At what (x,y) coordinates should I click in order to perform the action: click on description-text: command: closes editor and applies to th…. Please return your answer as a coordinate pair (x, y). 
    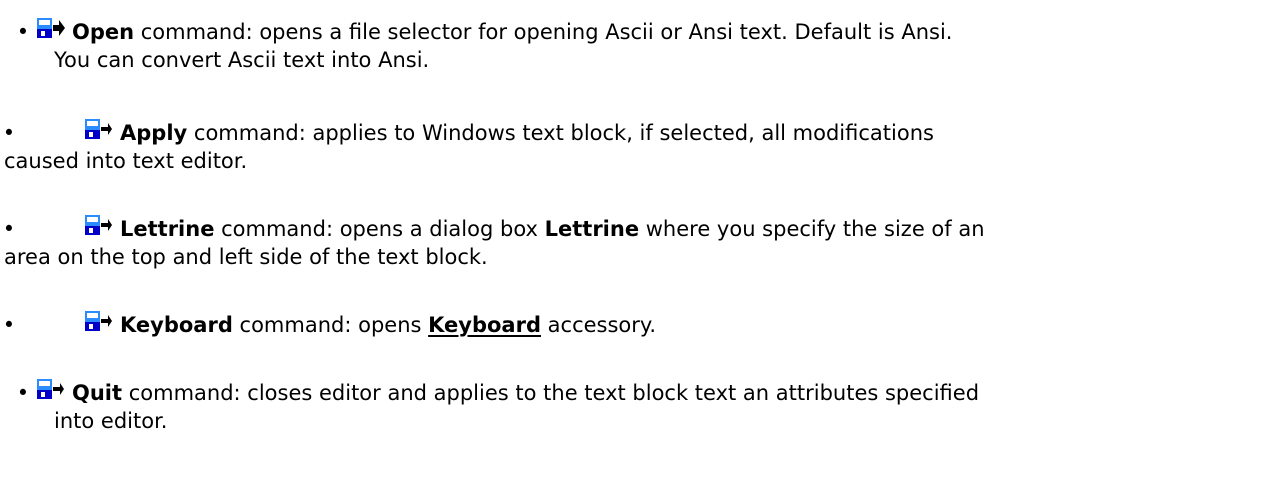
    Looking at the image, I should click on (551, 393).